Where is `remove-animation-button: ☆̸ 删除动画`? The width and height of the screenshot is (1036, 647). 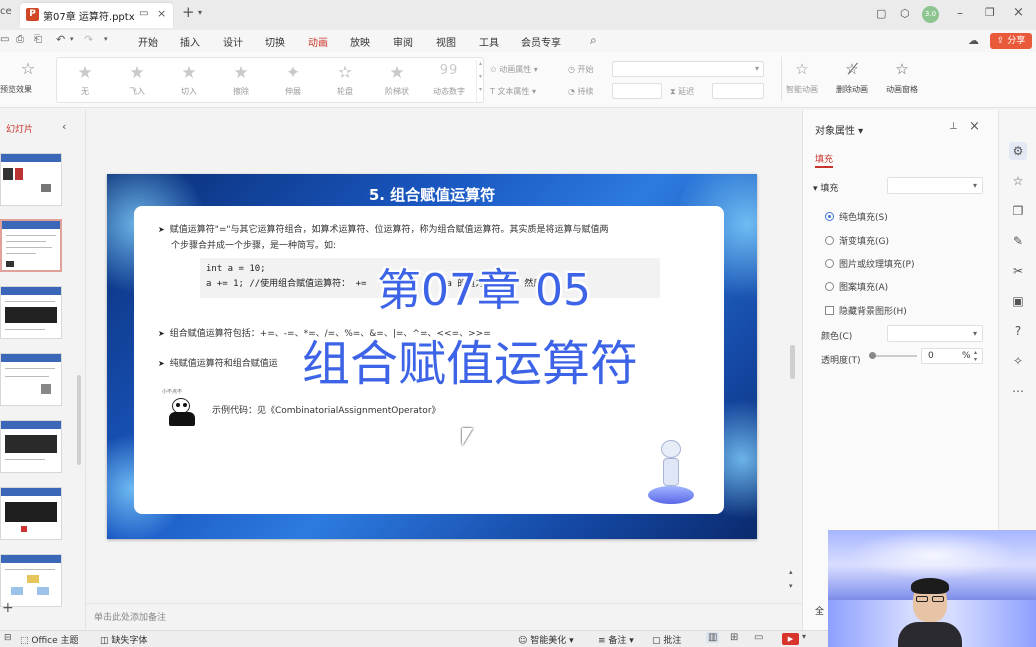 remove-animation-button: ☆̸ 删除动画 is located at coordinates (852, 77).